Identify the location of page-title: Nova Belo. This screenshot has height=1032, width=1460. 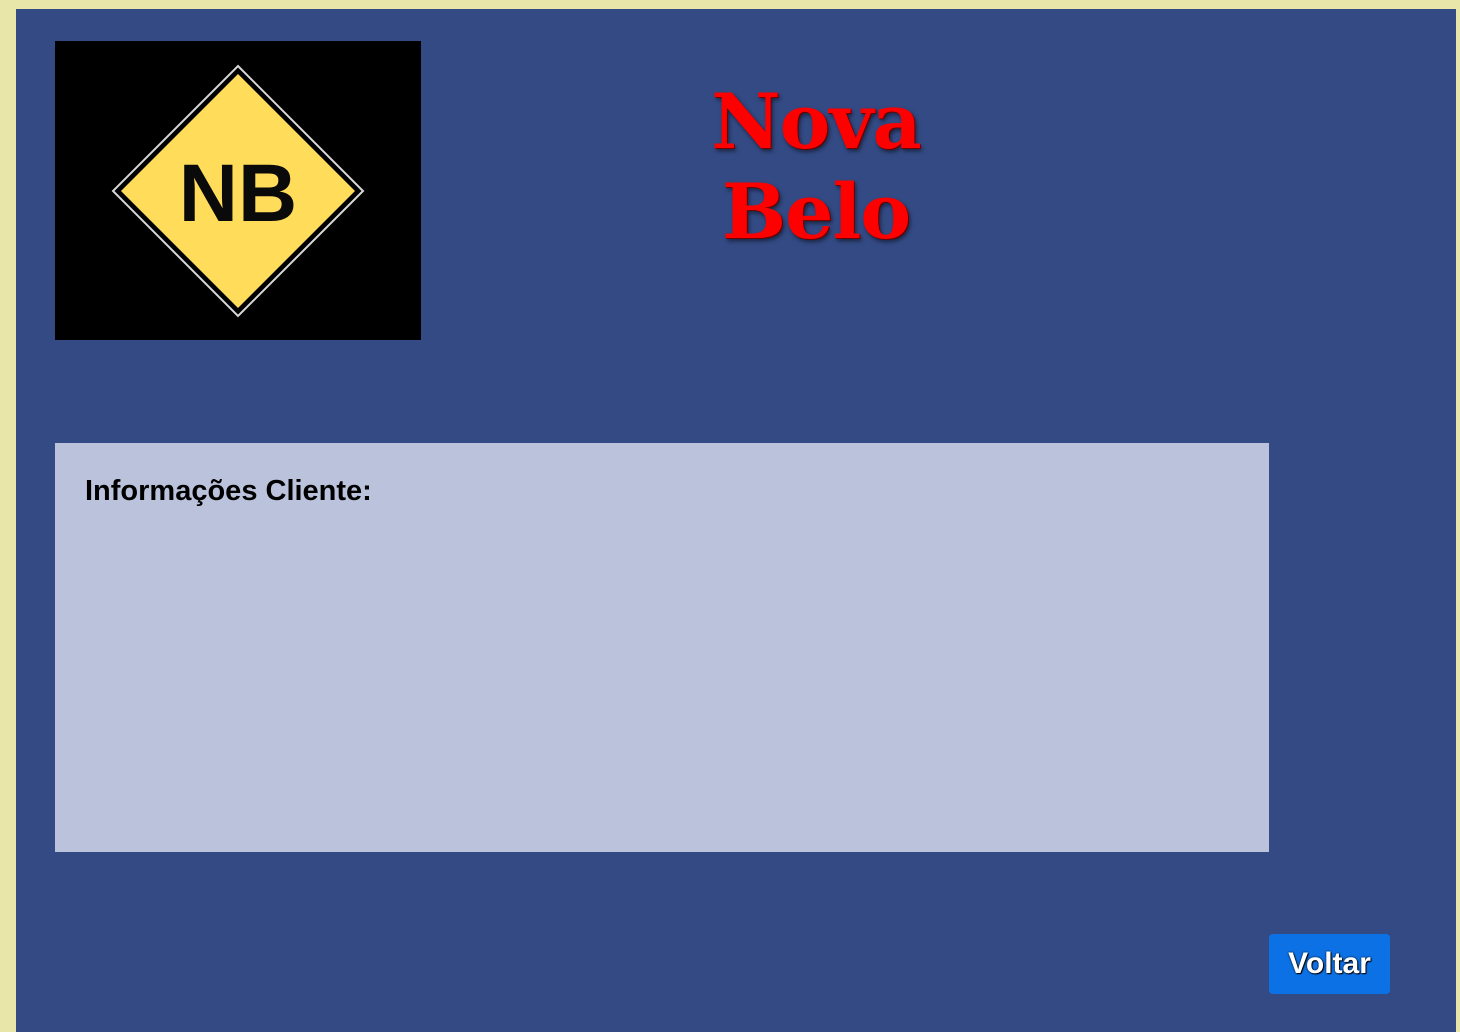
(816, 166).